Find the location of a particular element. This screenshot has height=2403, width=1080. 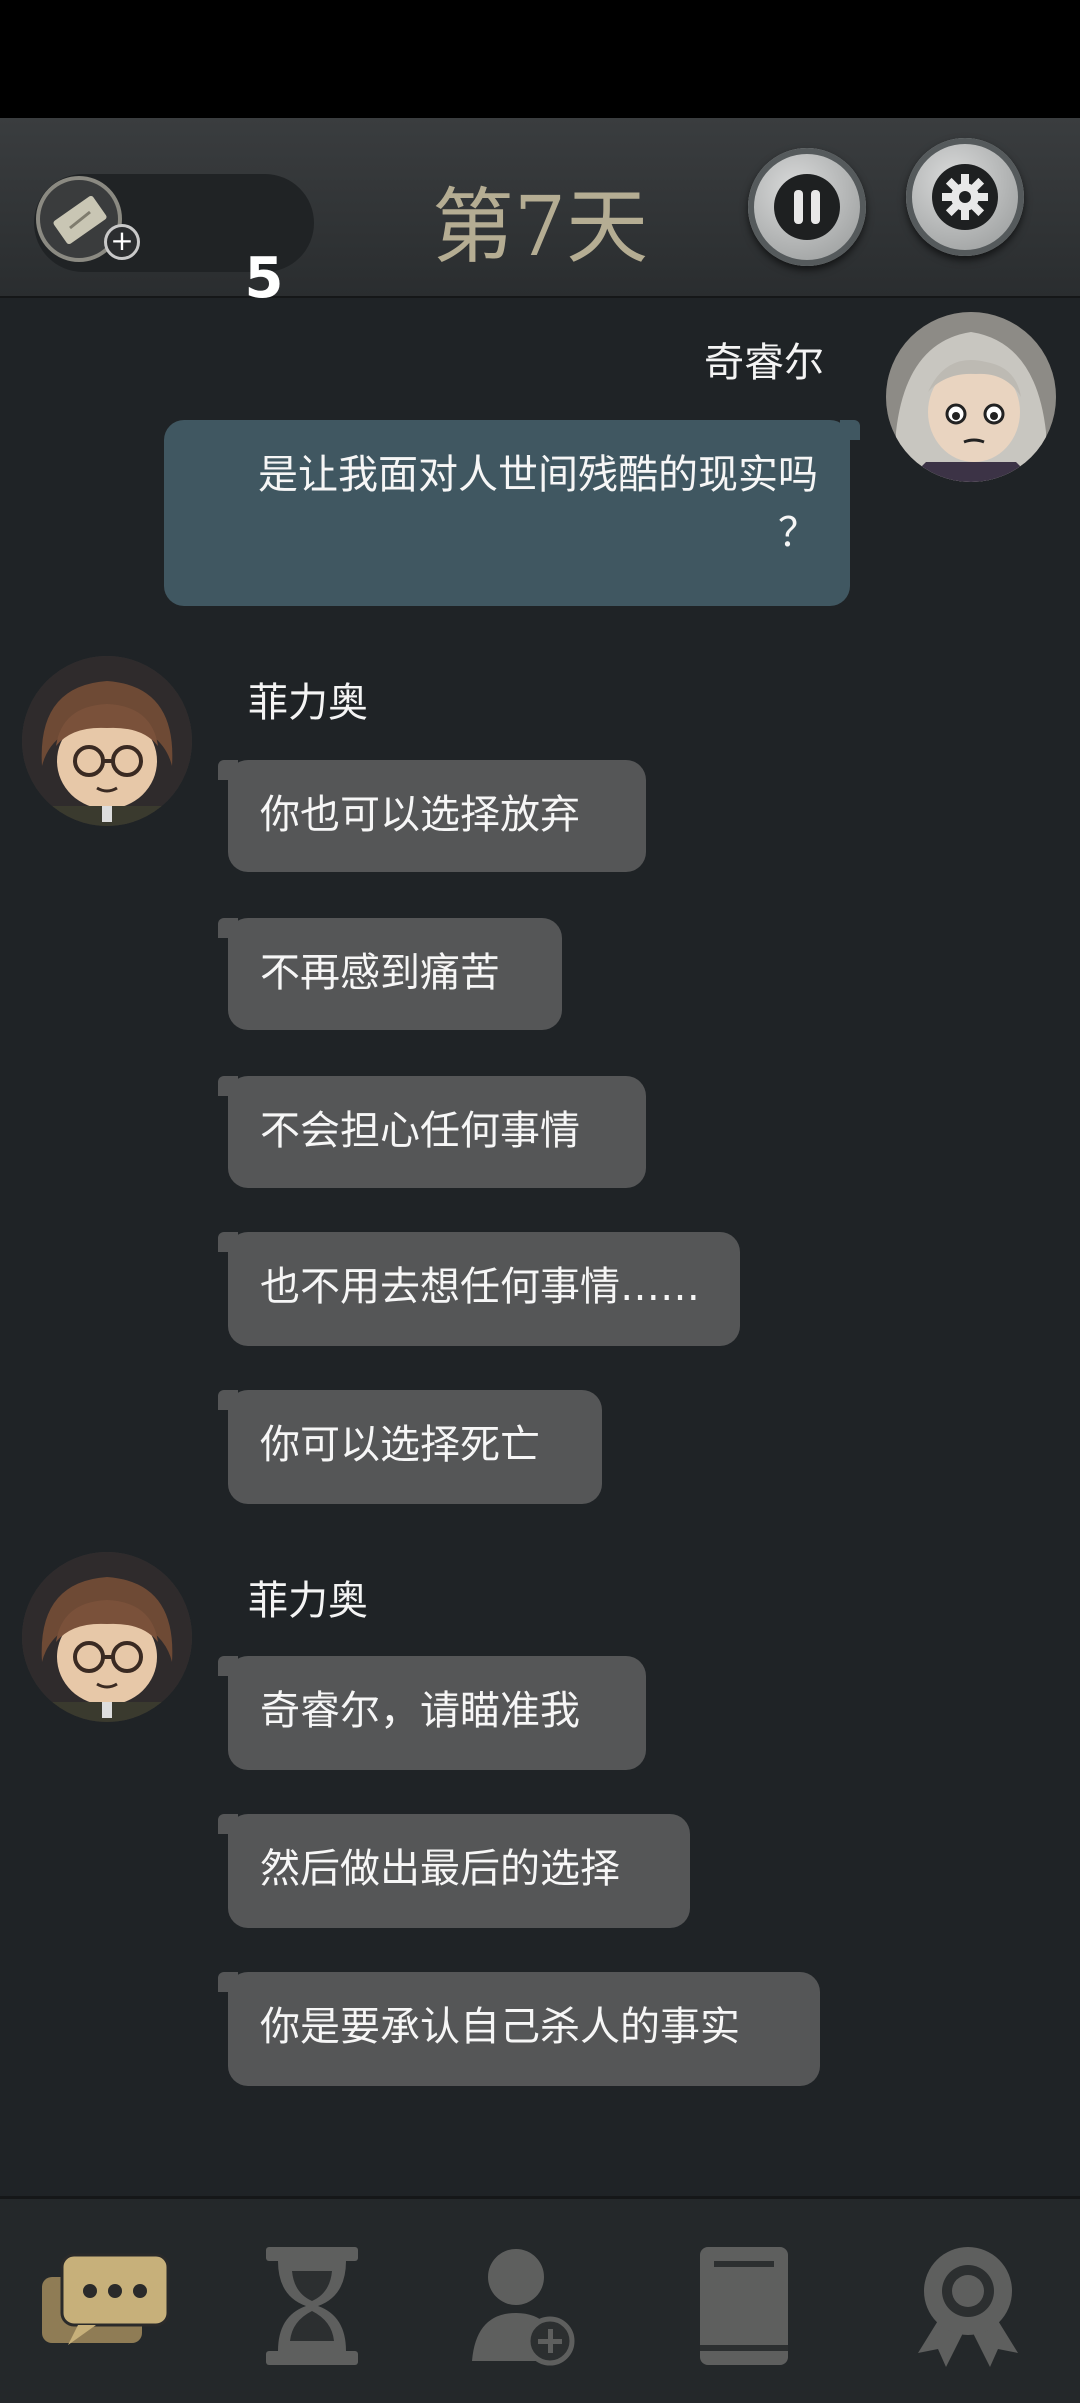

message-bubble: 不会担心任何事情 is located at coordinates (432, 1132).